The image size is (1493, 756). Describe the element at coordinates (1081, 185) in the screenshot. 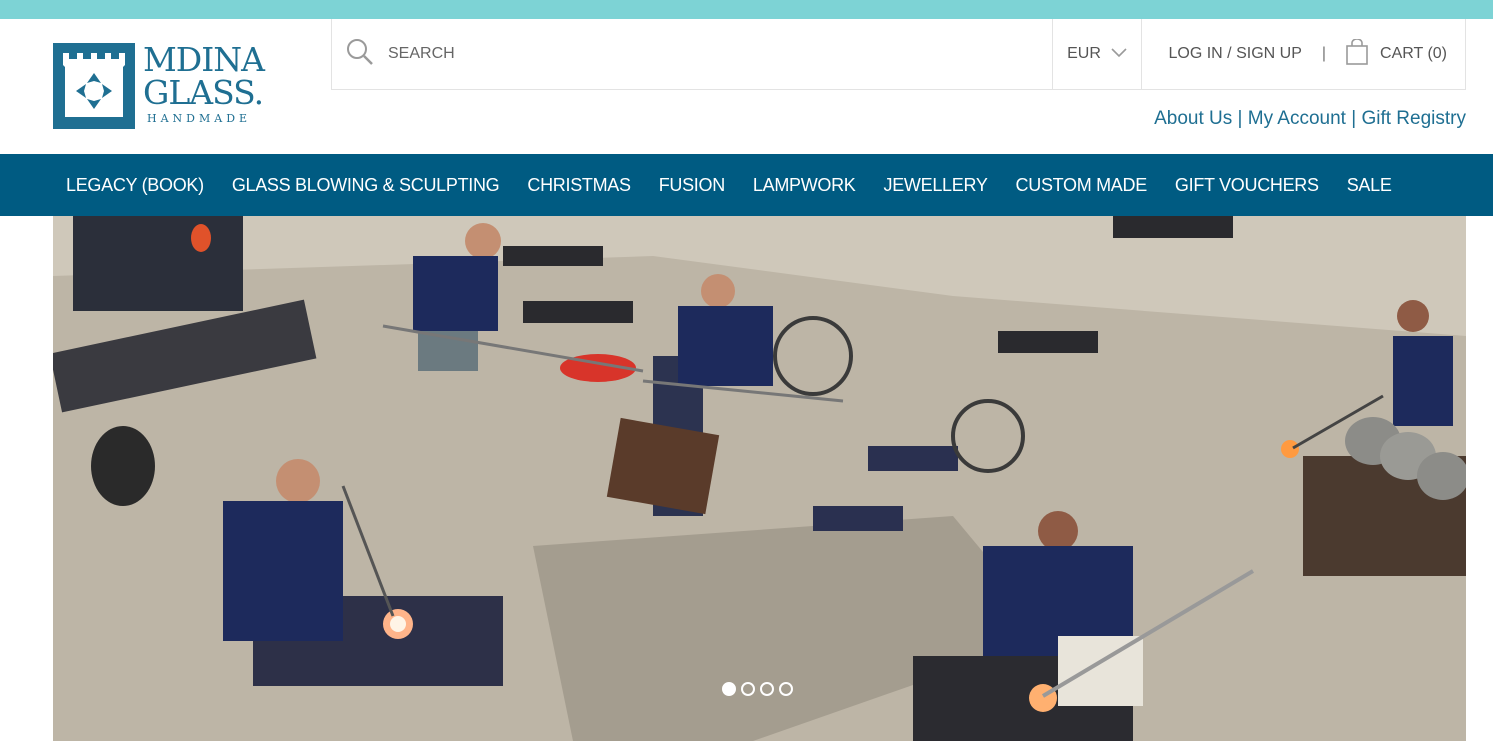

I see `nav-item-custom-made: CUSTOM MADE` at that location.